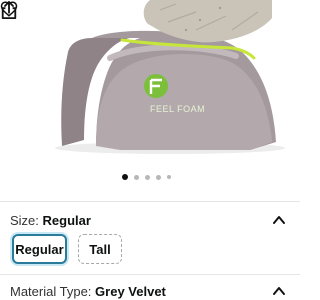 This screenshot has height=300, width=320. I want to click on carousel-indicator, so click(146, 177).